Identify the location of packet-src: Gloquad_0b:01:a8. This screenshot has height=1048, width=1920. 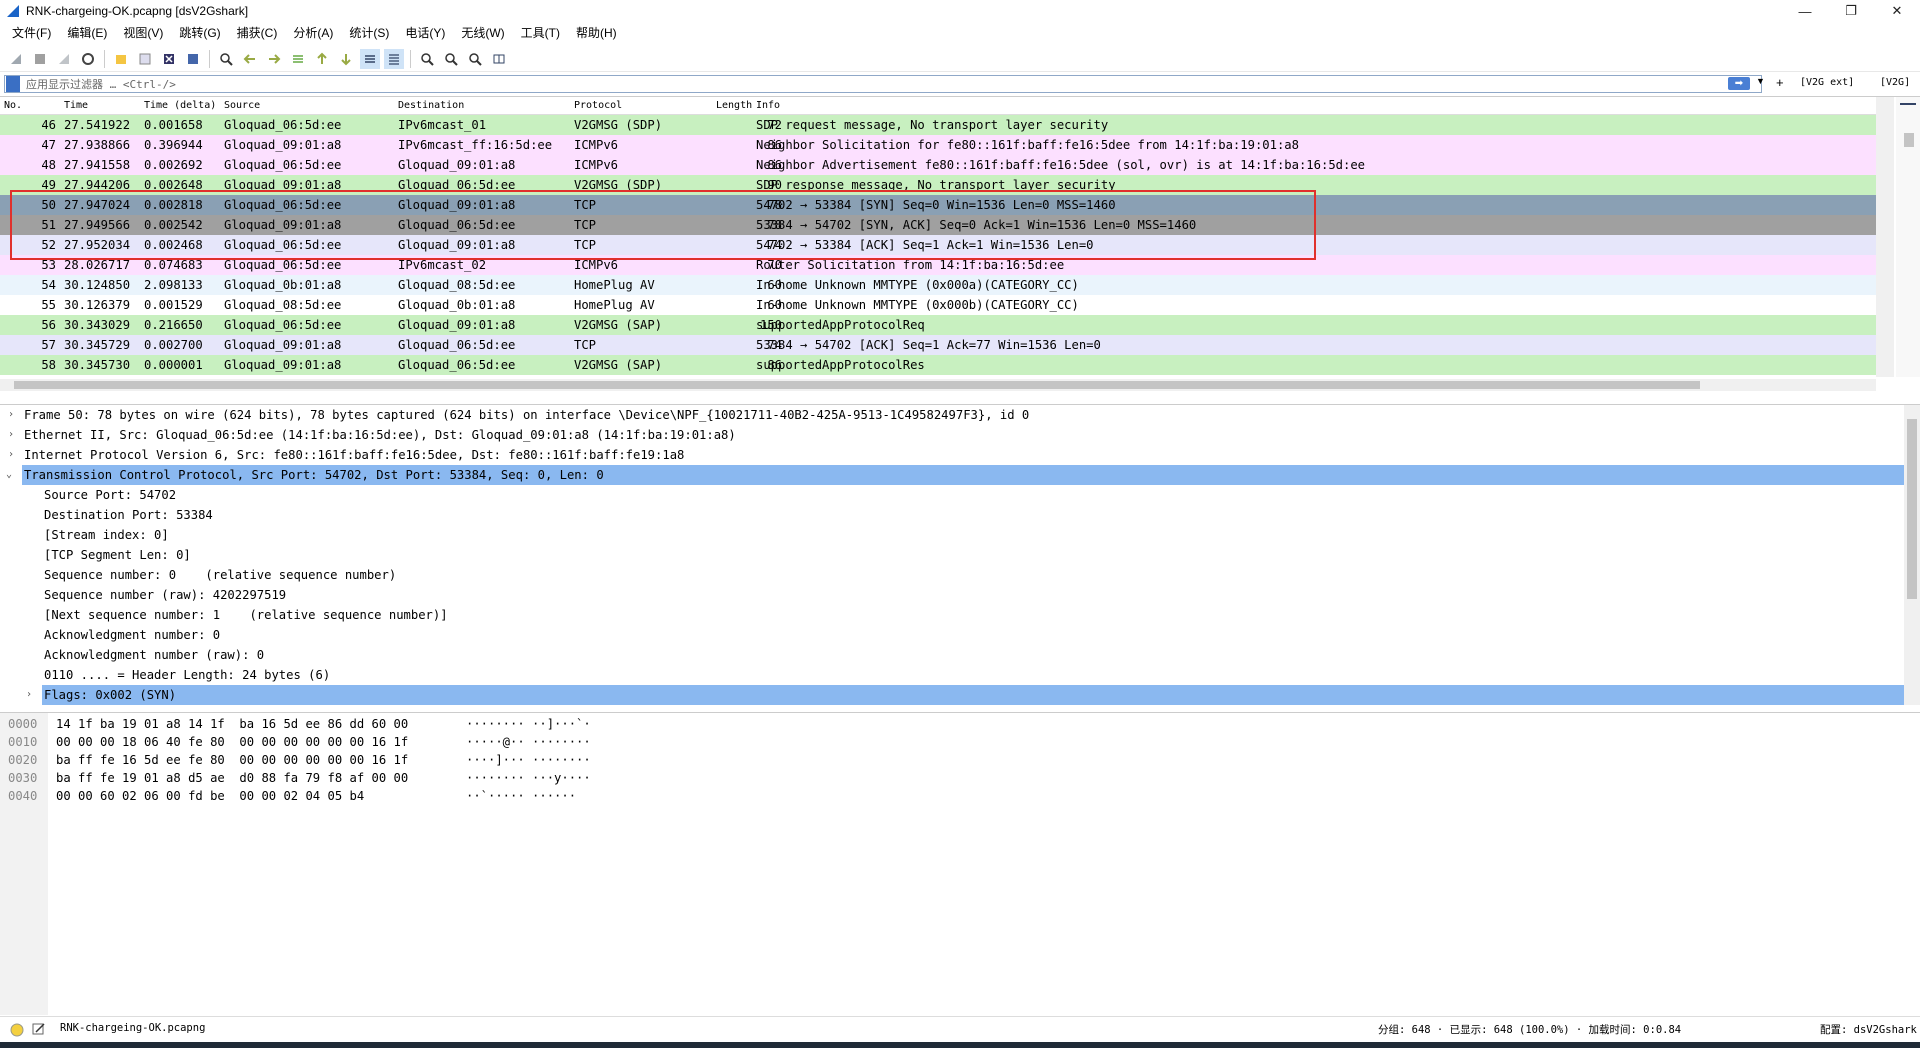
(283, 285).